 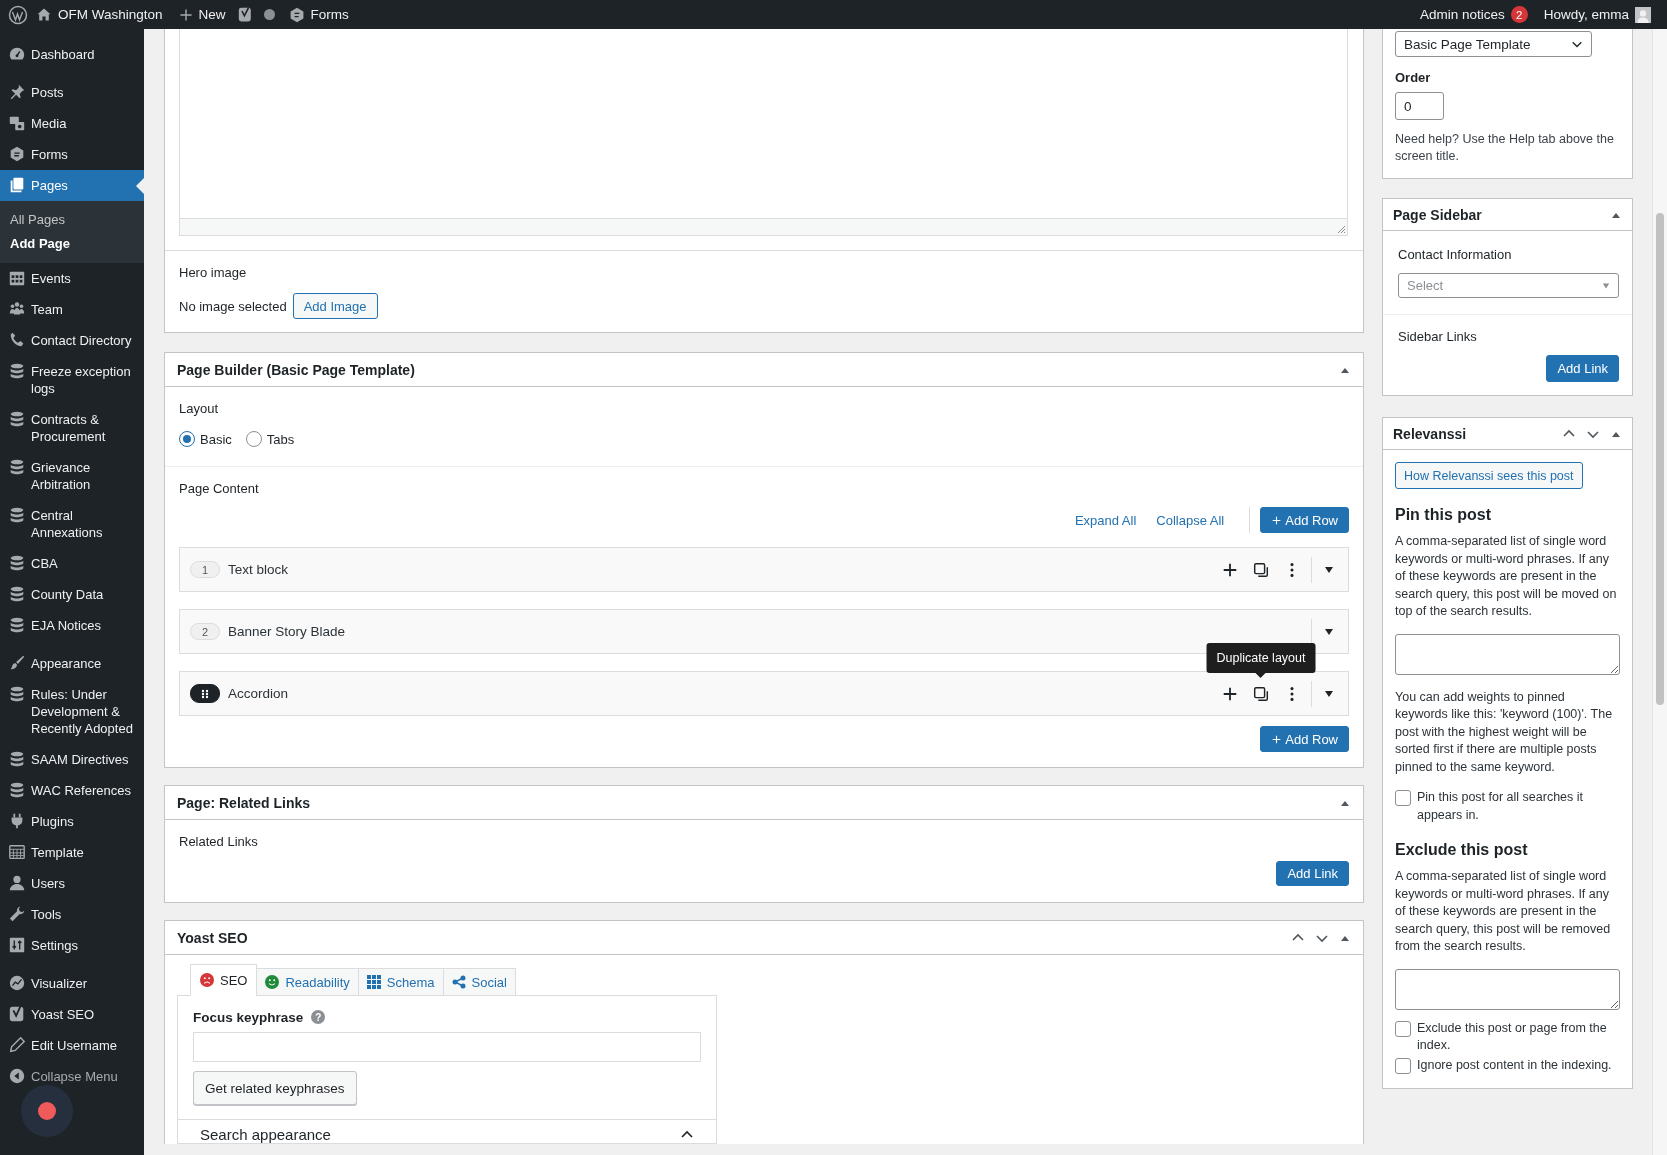 I want to click on brush-icon, so click(x=17, y=663).